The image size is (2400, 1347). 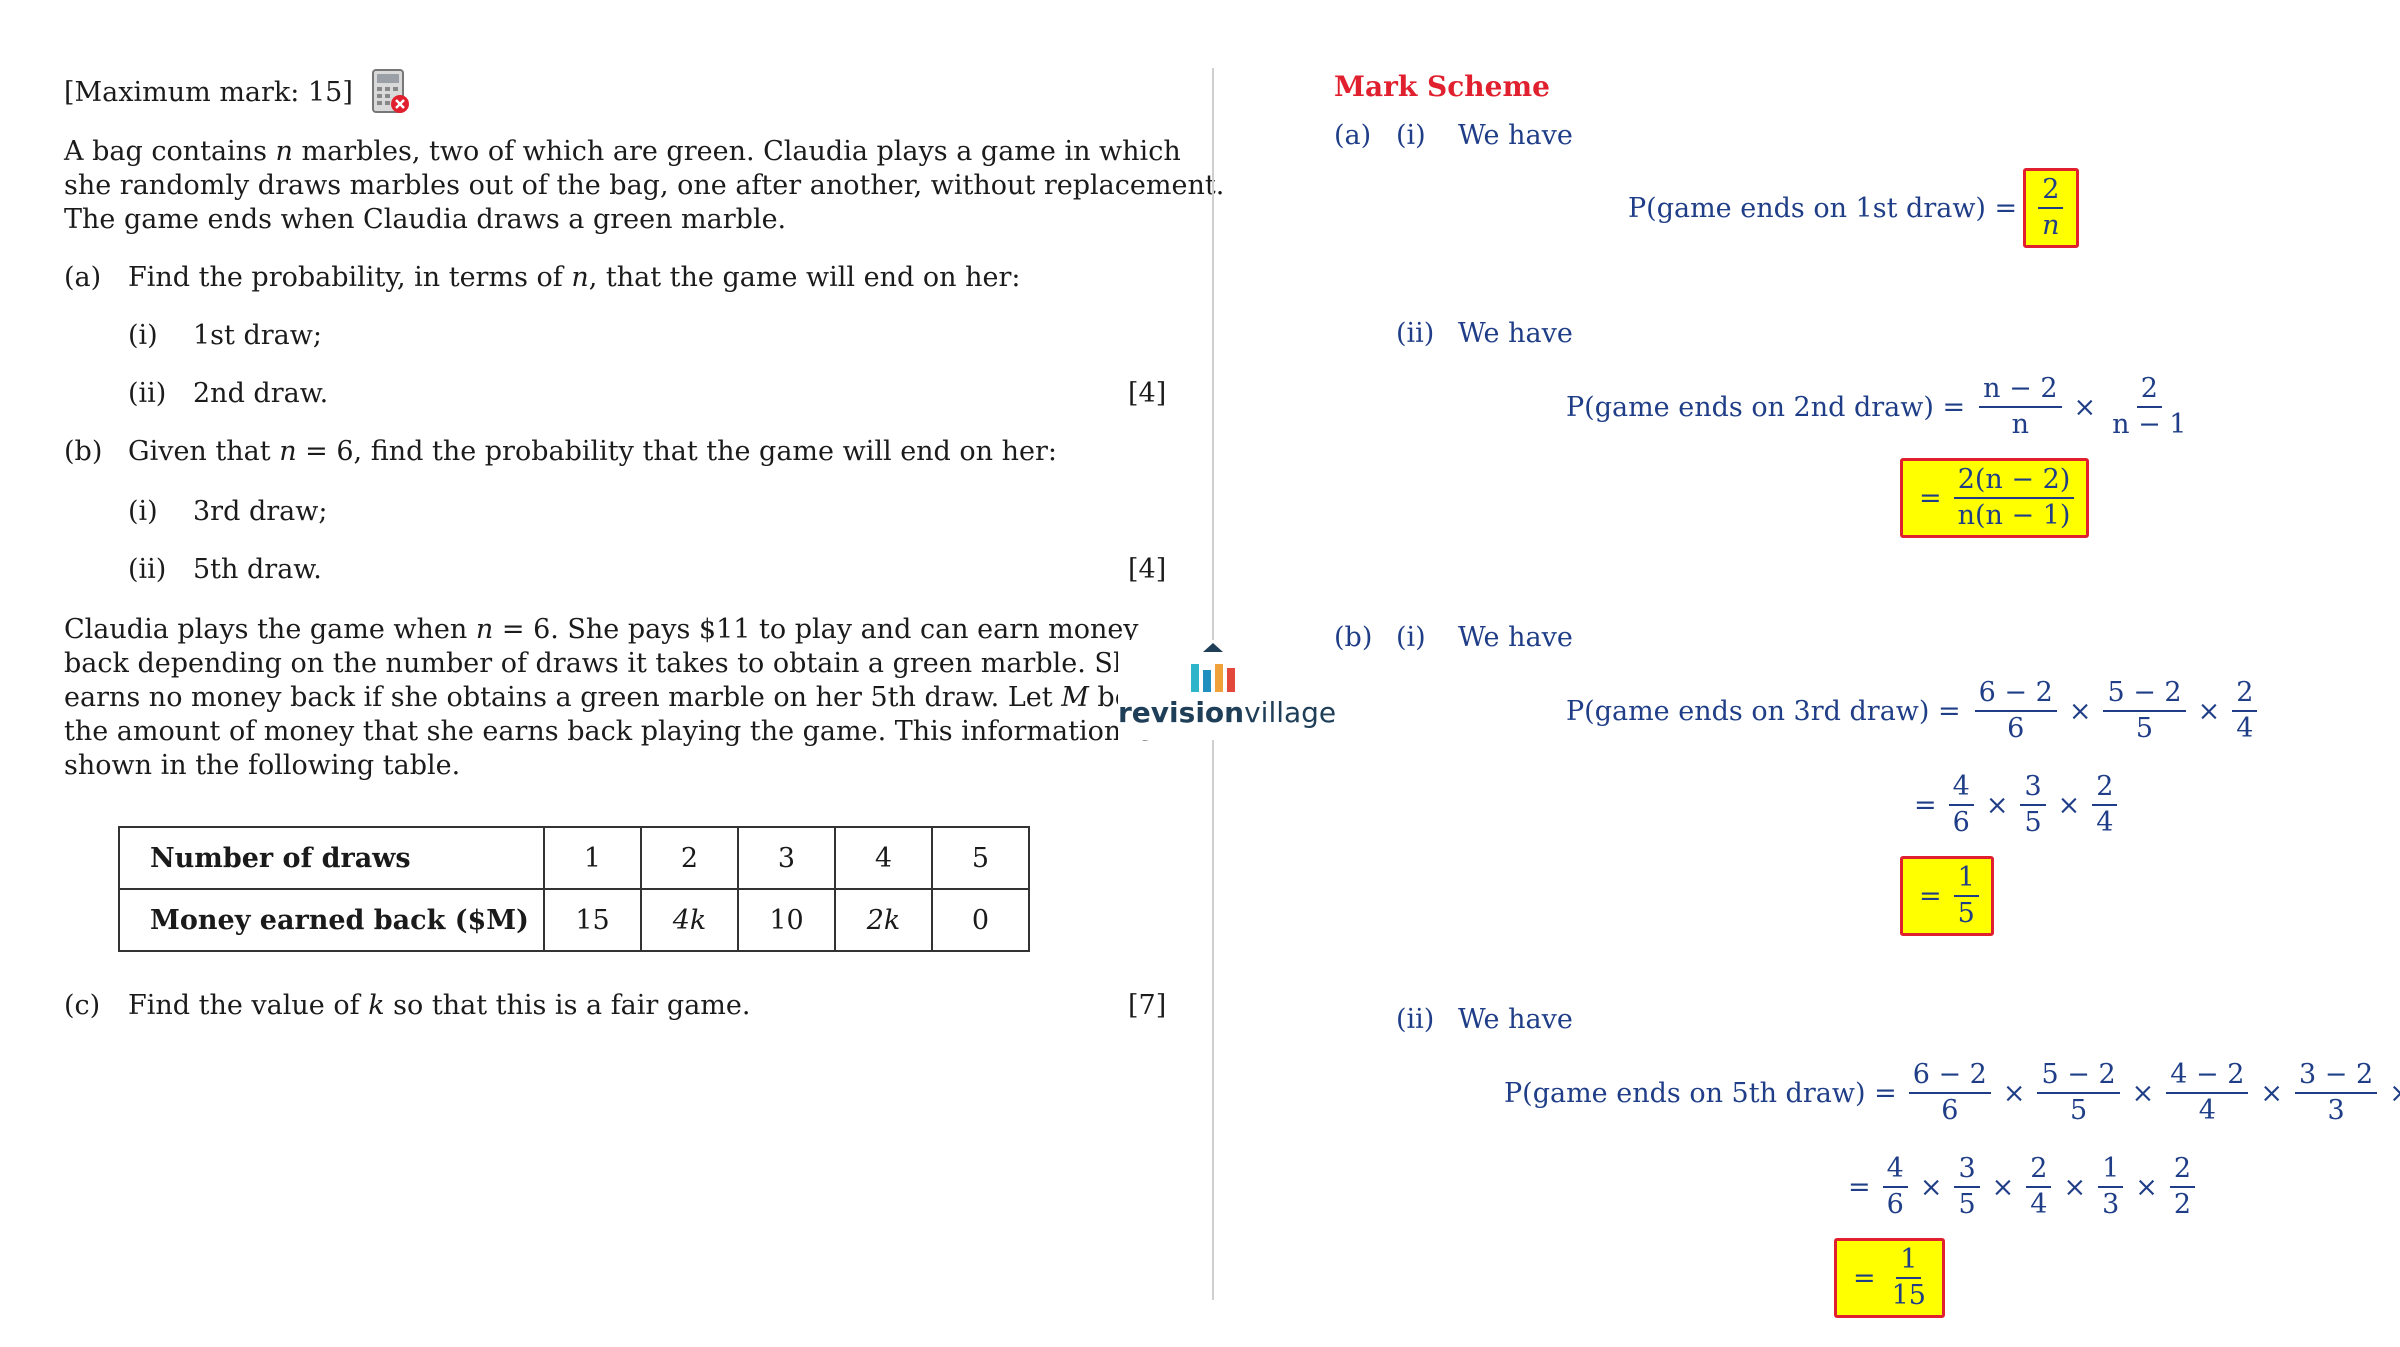 What do you see at coordinates (83, 451) in the screenshot?
I see `part-b-label: (b)` at bounding box center [83, 451].